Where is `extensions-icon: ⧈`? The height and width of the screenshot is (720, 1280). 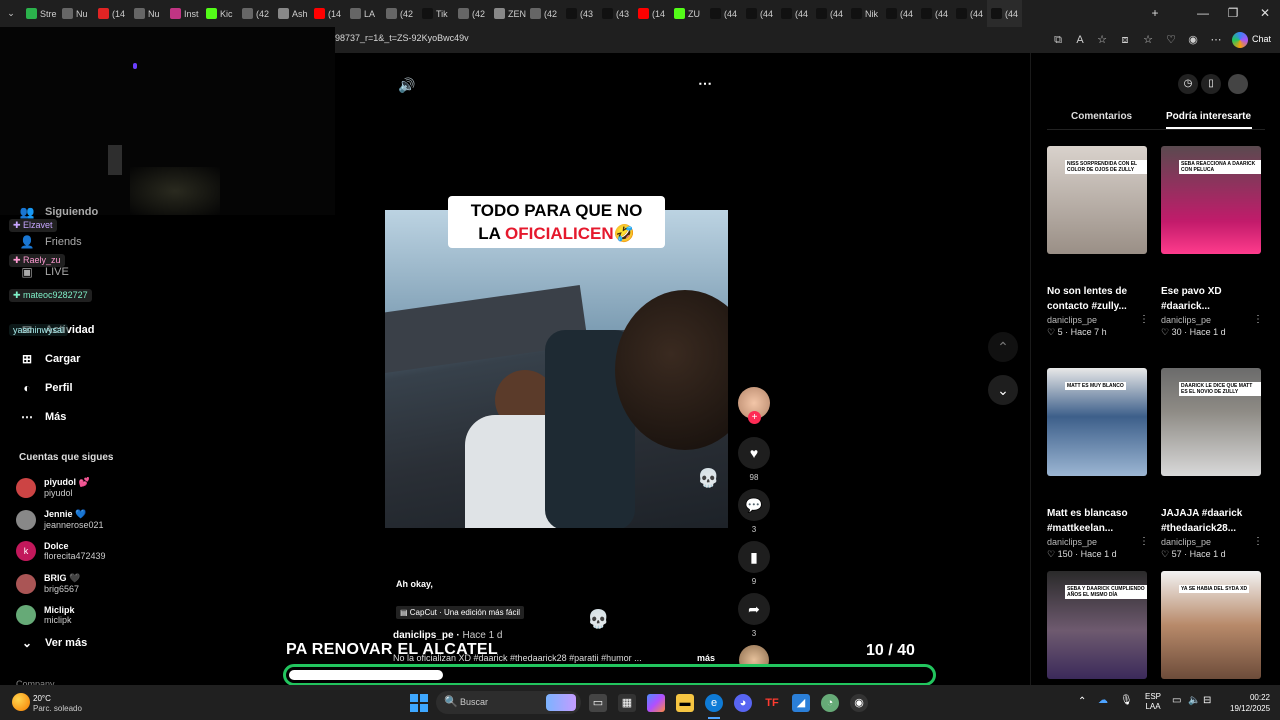
extensions-icon: ⧈ is located at coordinates (1125, 40).